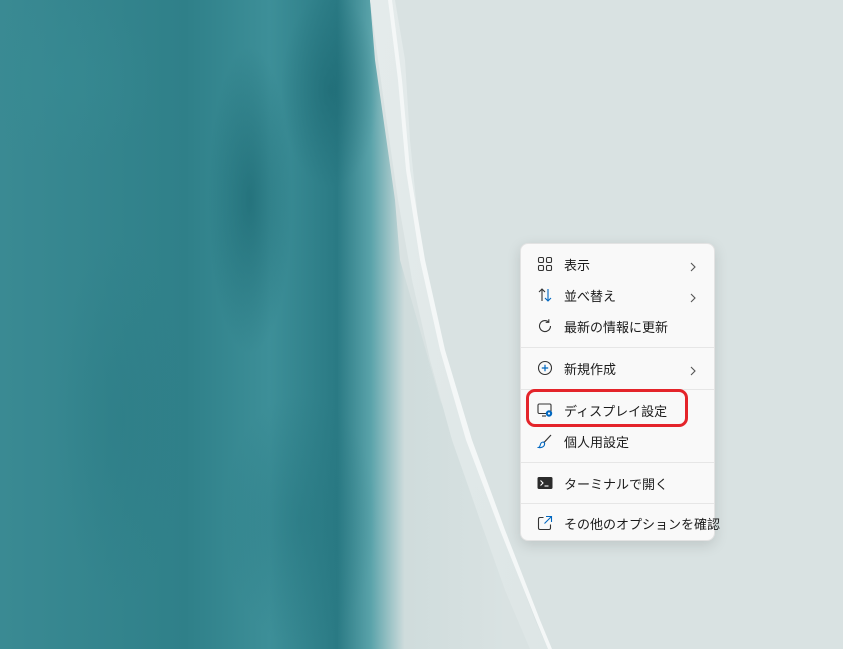  What do you see at coordinates (617, 368) in the screenshot?
I see `menu-item-new: 新規作成` at bounding box center [617, 368].